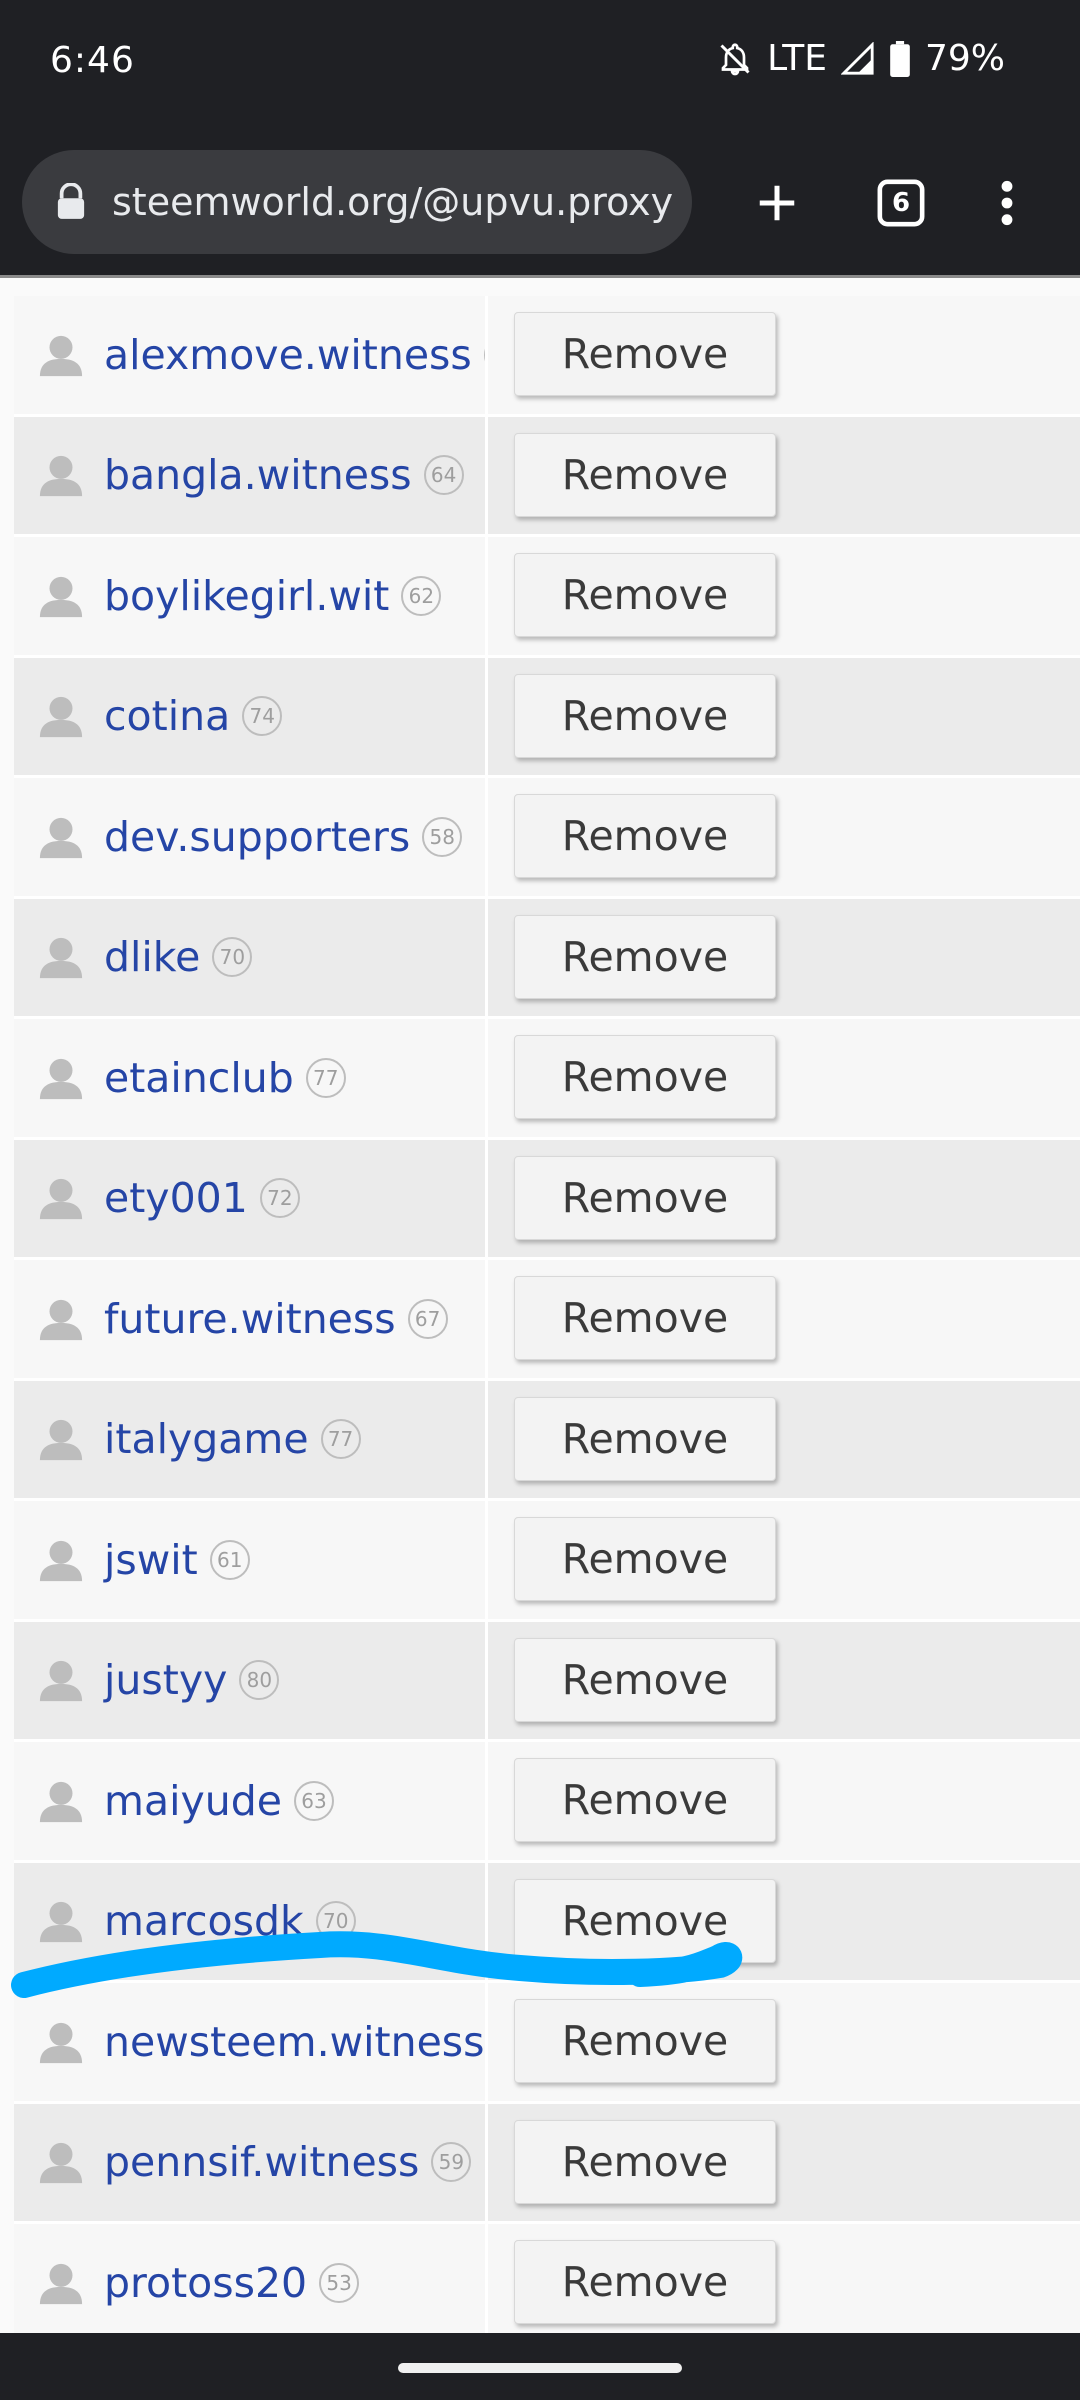 This screenshot has width=1080, height=2400. I want to click on list-item: jswit 61 Remove, so click(547, 1561).